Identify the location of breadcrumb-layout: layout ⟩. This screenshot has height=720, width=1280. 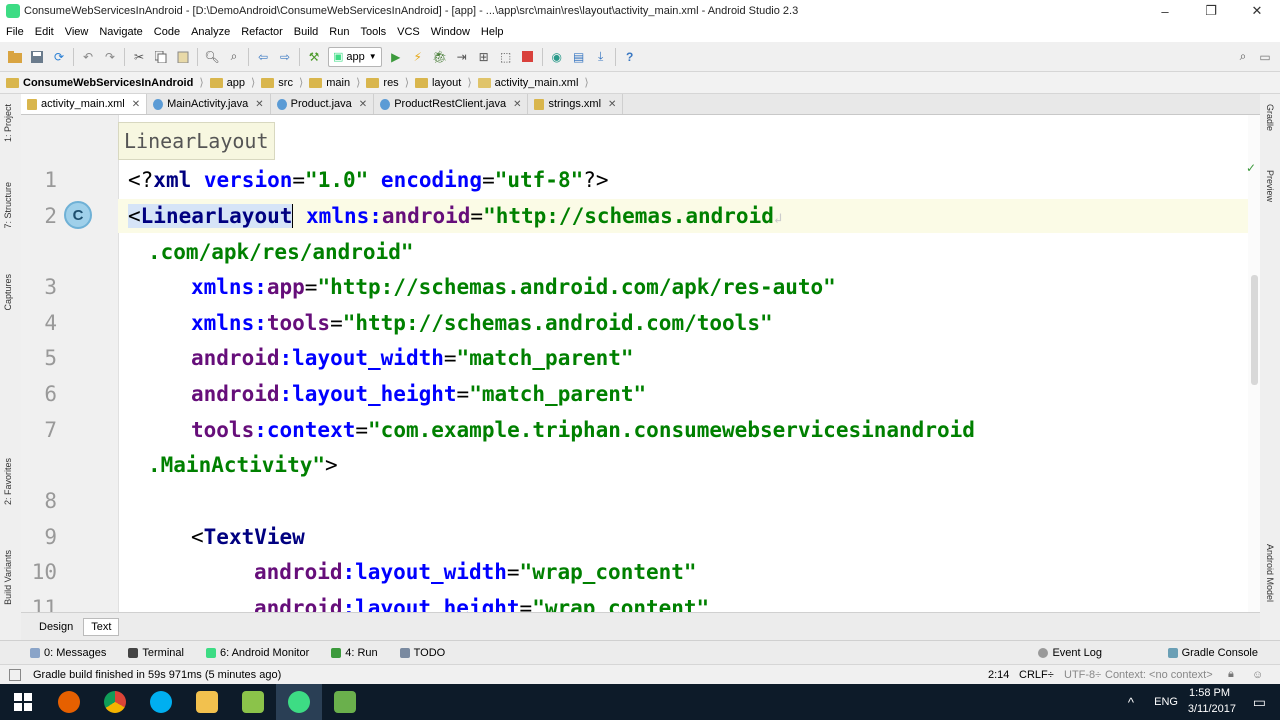
(446, 82).